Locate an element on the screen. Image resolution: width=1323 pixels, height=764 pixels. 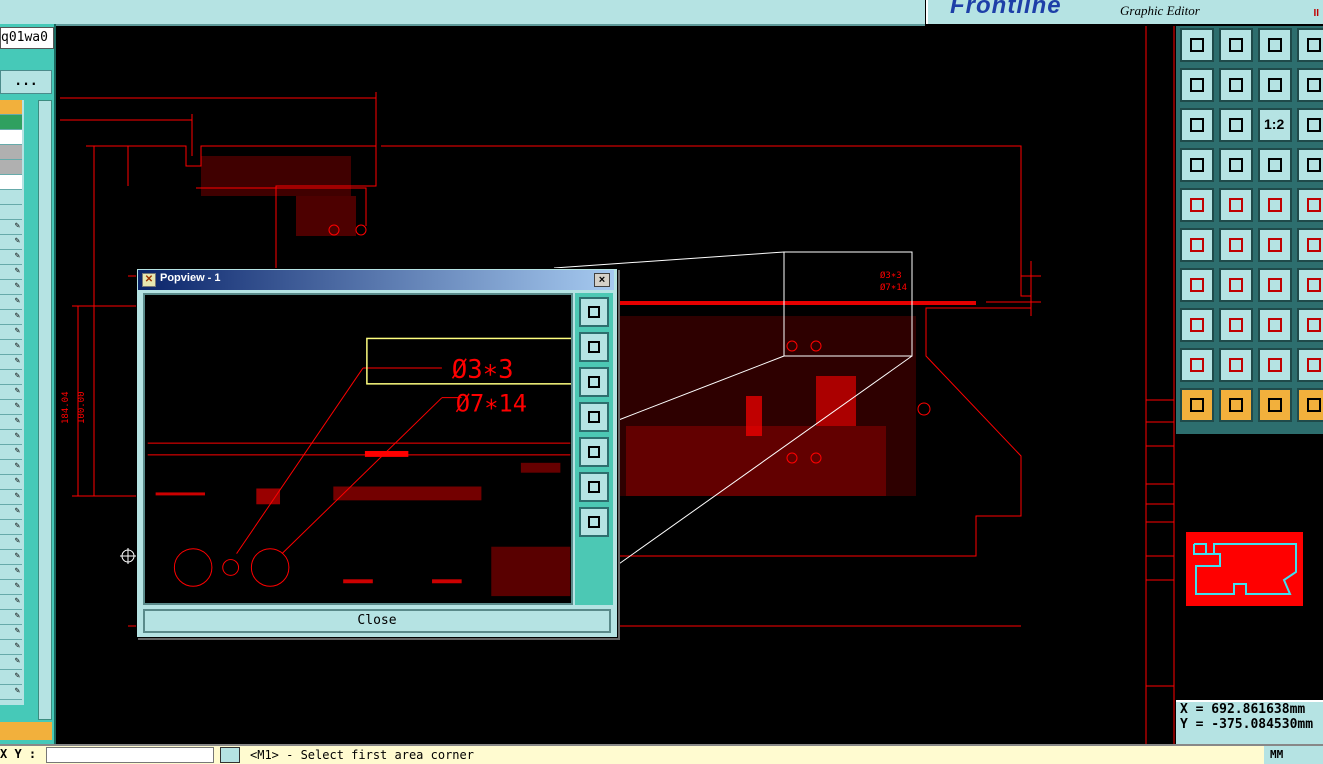
diagonal-button is located at coordinates (1236, 205).